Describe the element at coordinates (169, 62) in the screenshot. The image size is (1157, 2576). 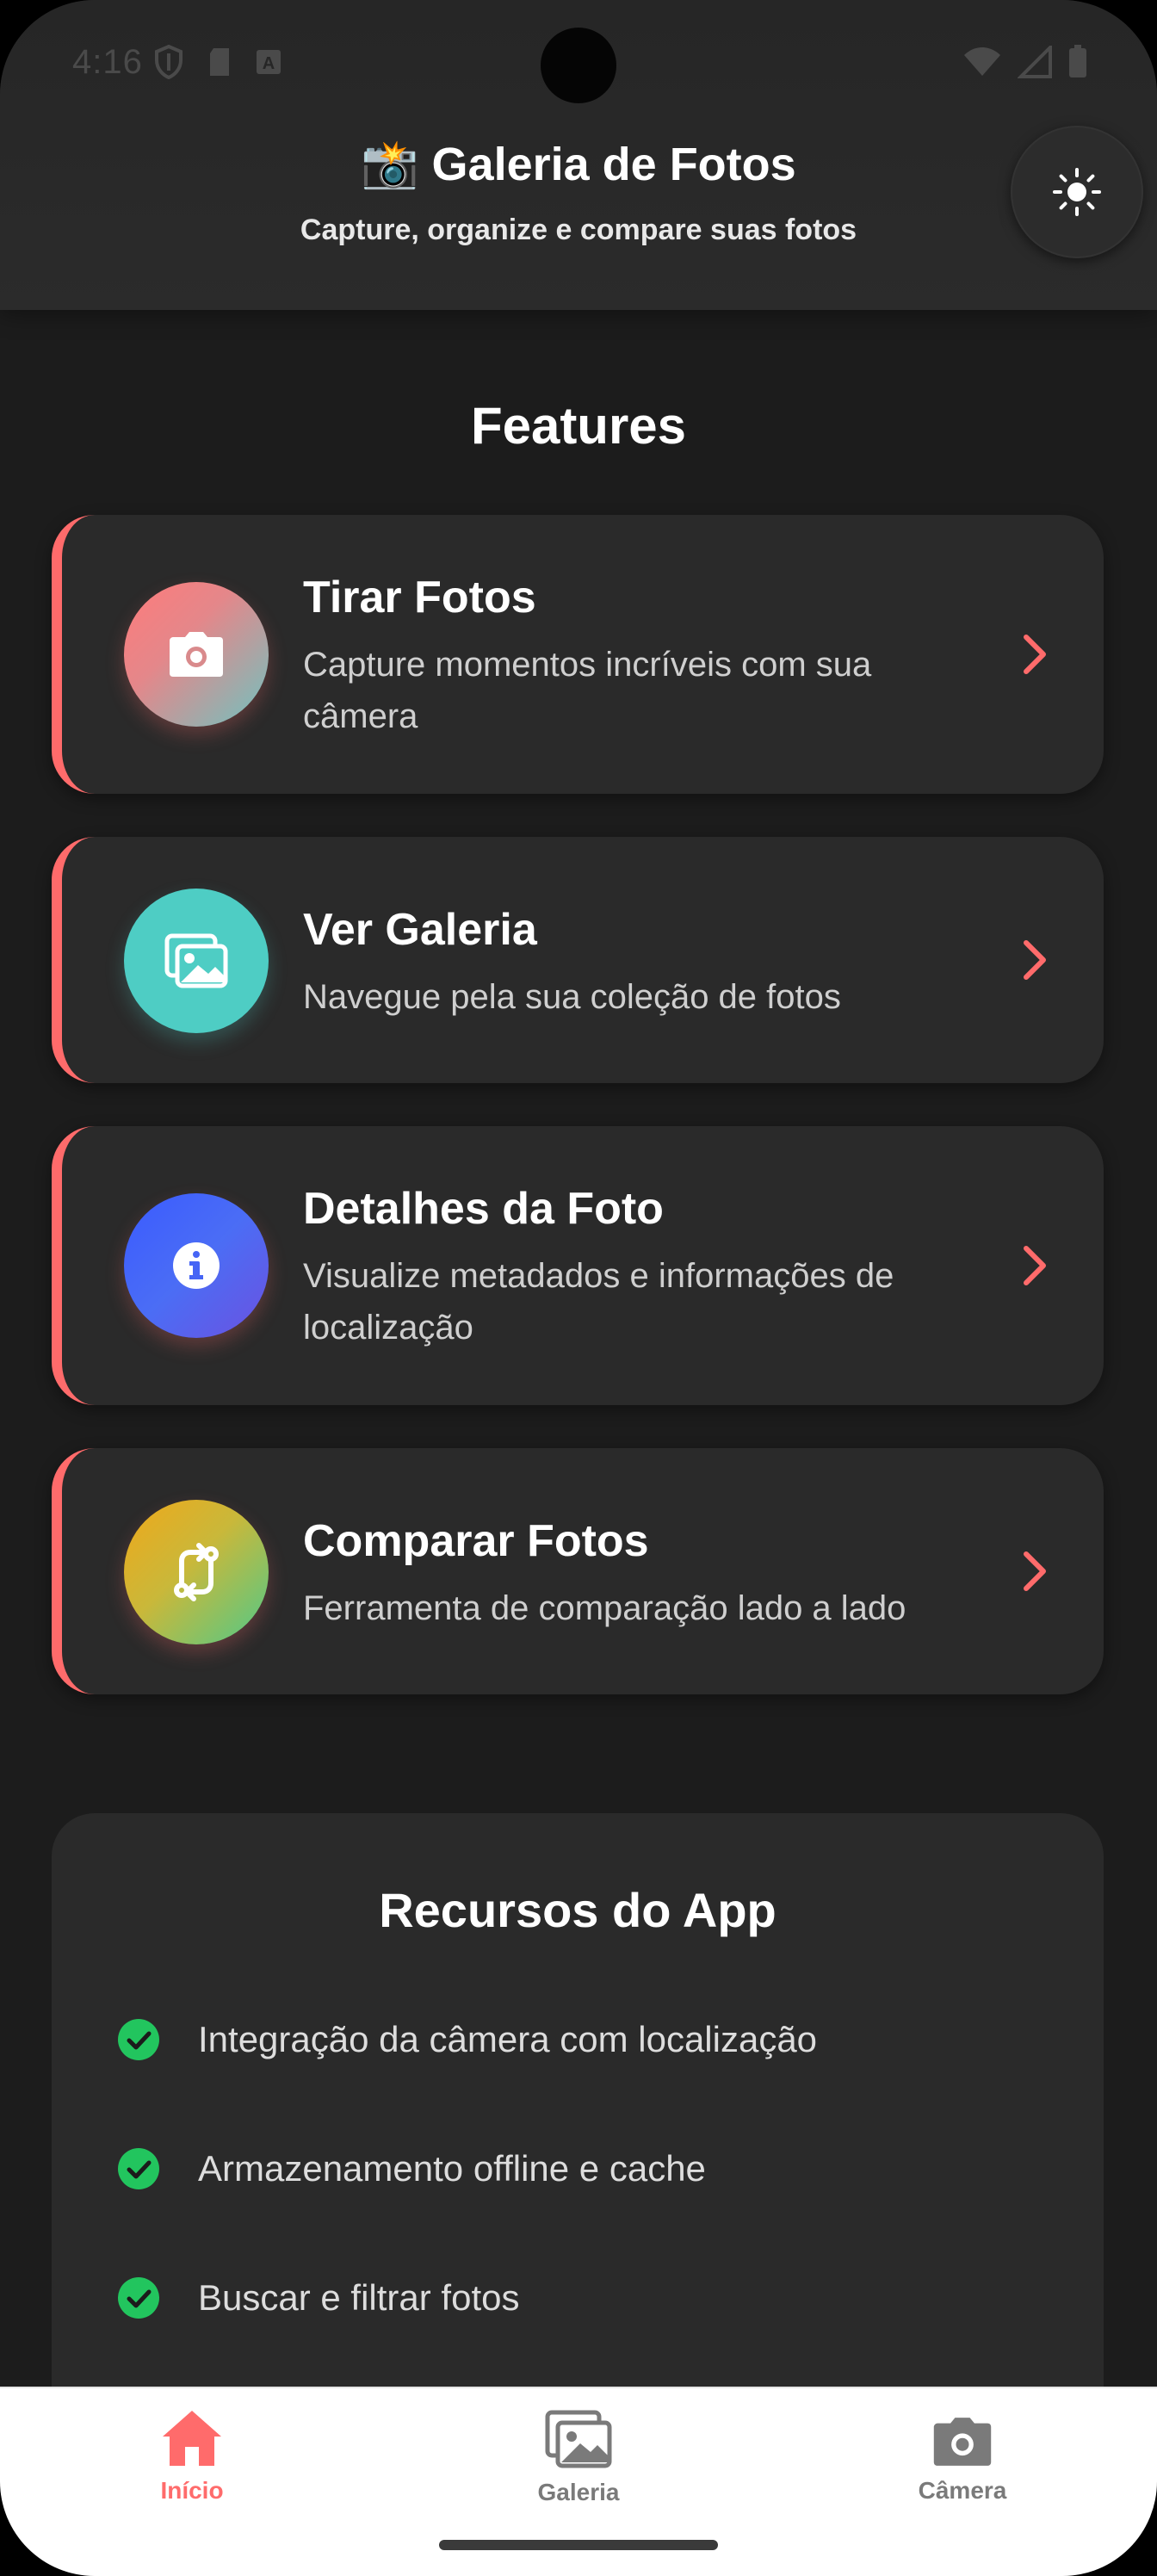
I see `shield-icon` at that location.